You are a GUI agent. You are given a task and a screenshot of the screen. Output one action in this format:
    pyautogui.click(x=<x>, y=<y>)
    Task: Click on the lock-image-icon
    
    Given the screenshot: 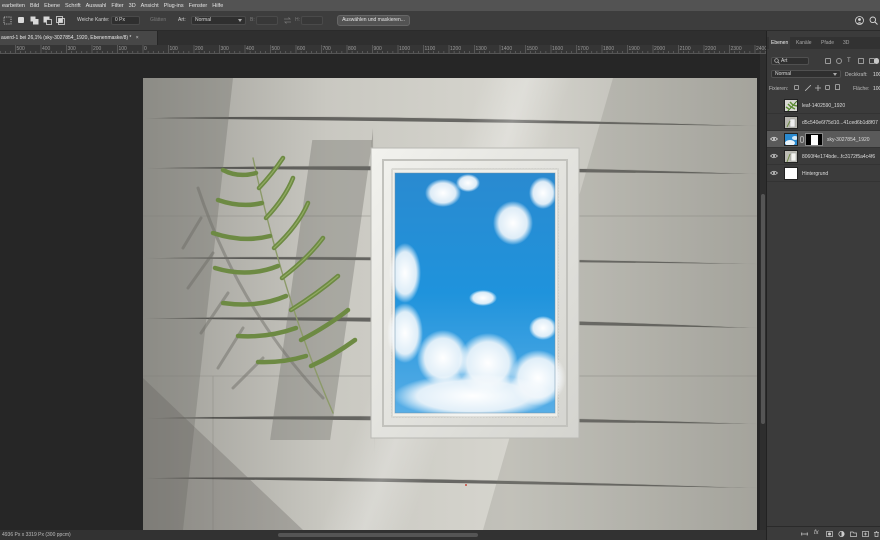 What is the action you would take?
    pyautogui.click(x=808, y=88)
    